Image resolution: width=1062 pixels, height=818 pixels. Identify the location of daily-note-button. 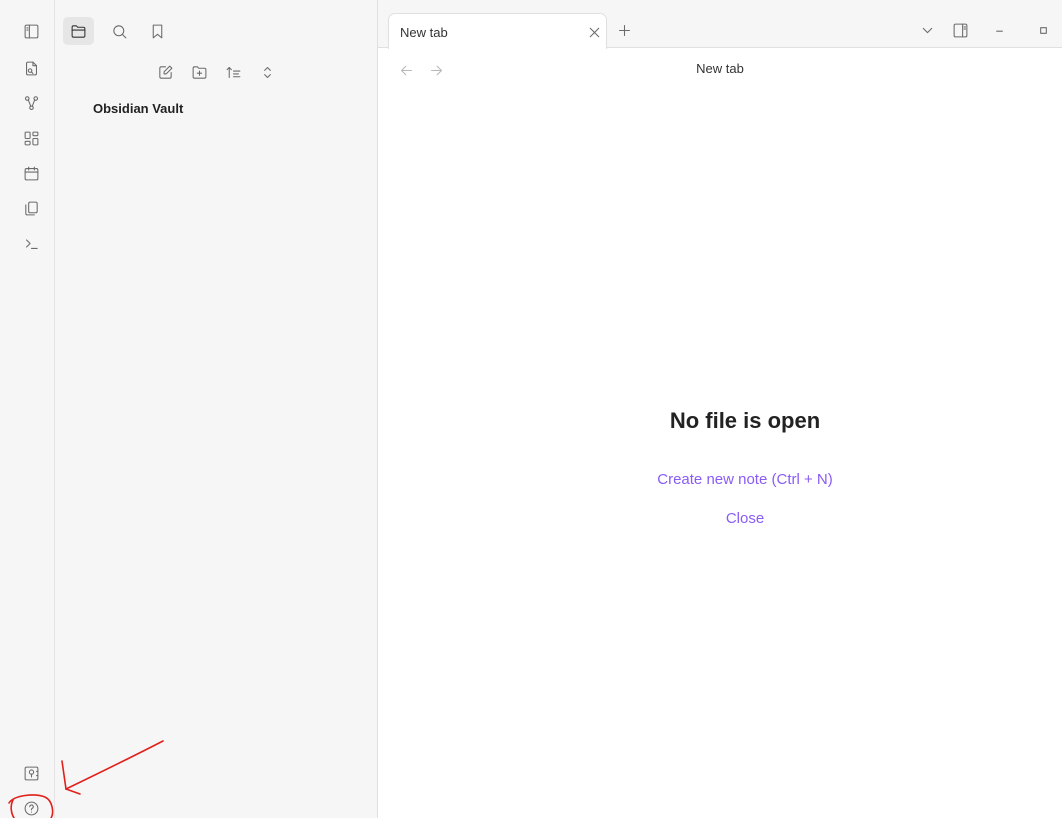
(31, 173).